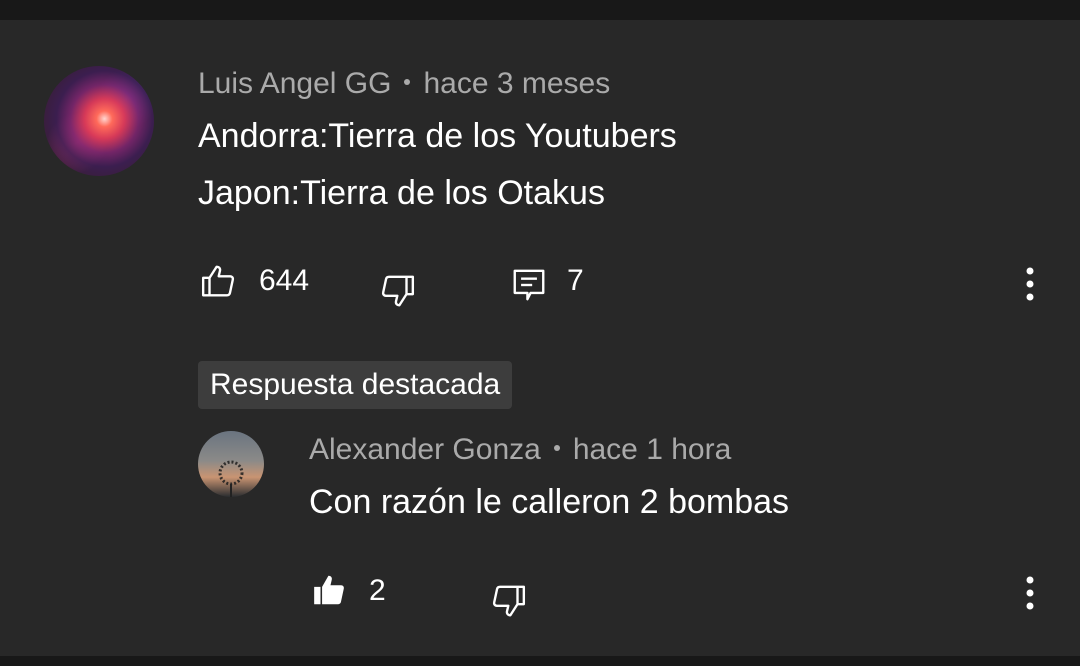 The image size is (1080, 666). Describe the element at coordinates (284, 280) in the screenshot. I see `like-count: 644` at that location.